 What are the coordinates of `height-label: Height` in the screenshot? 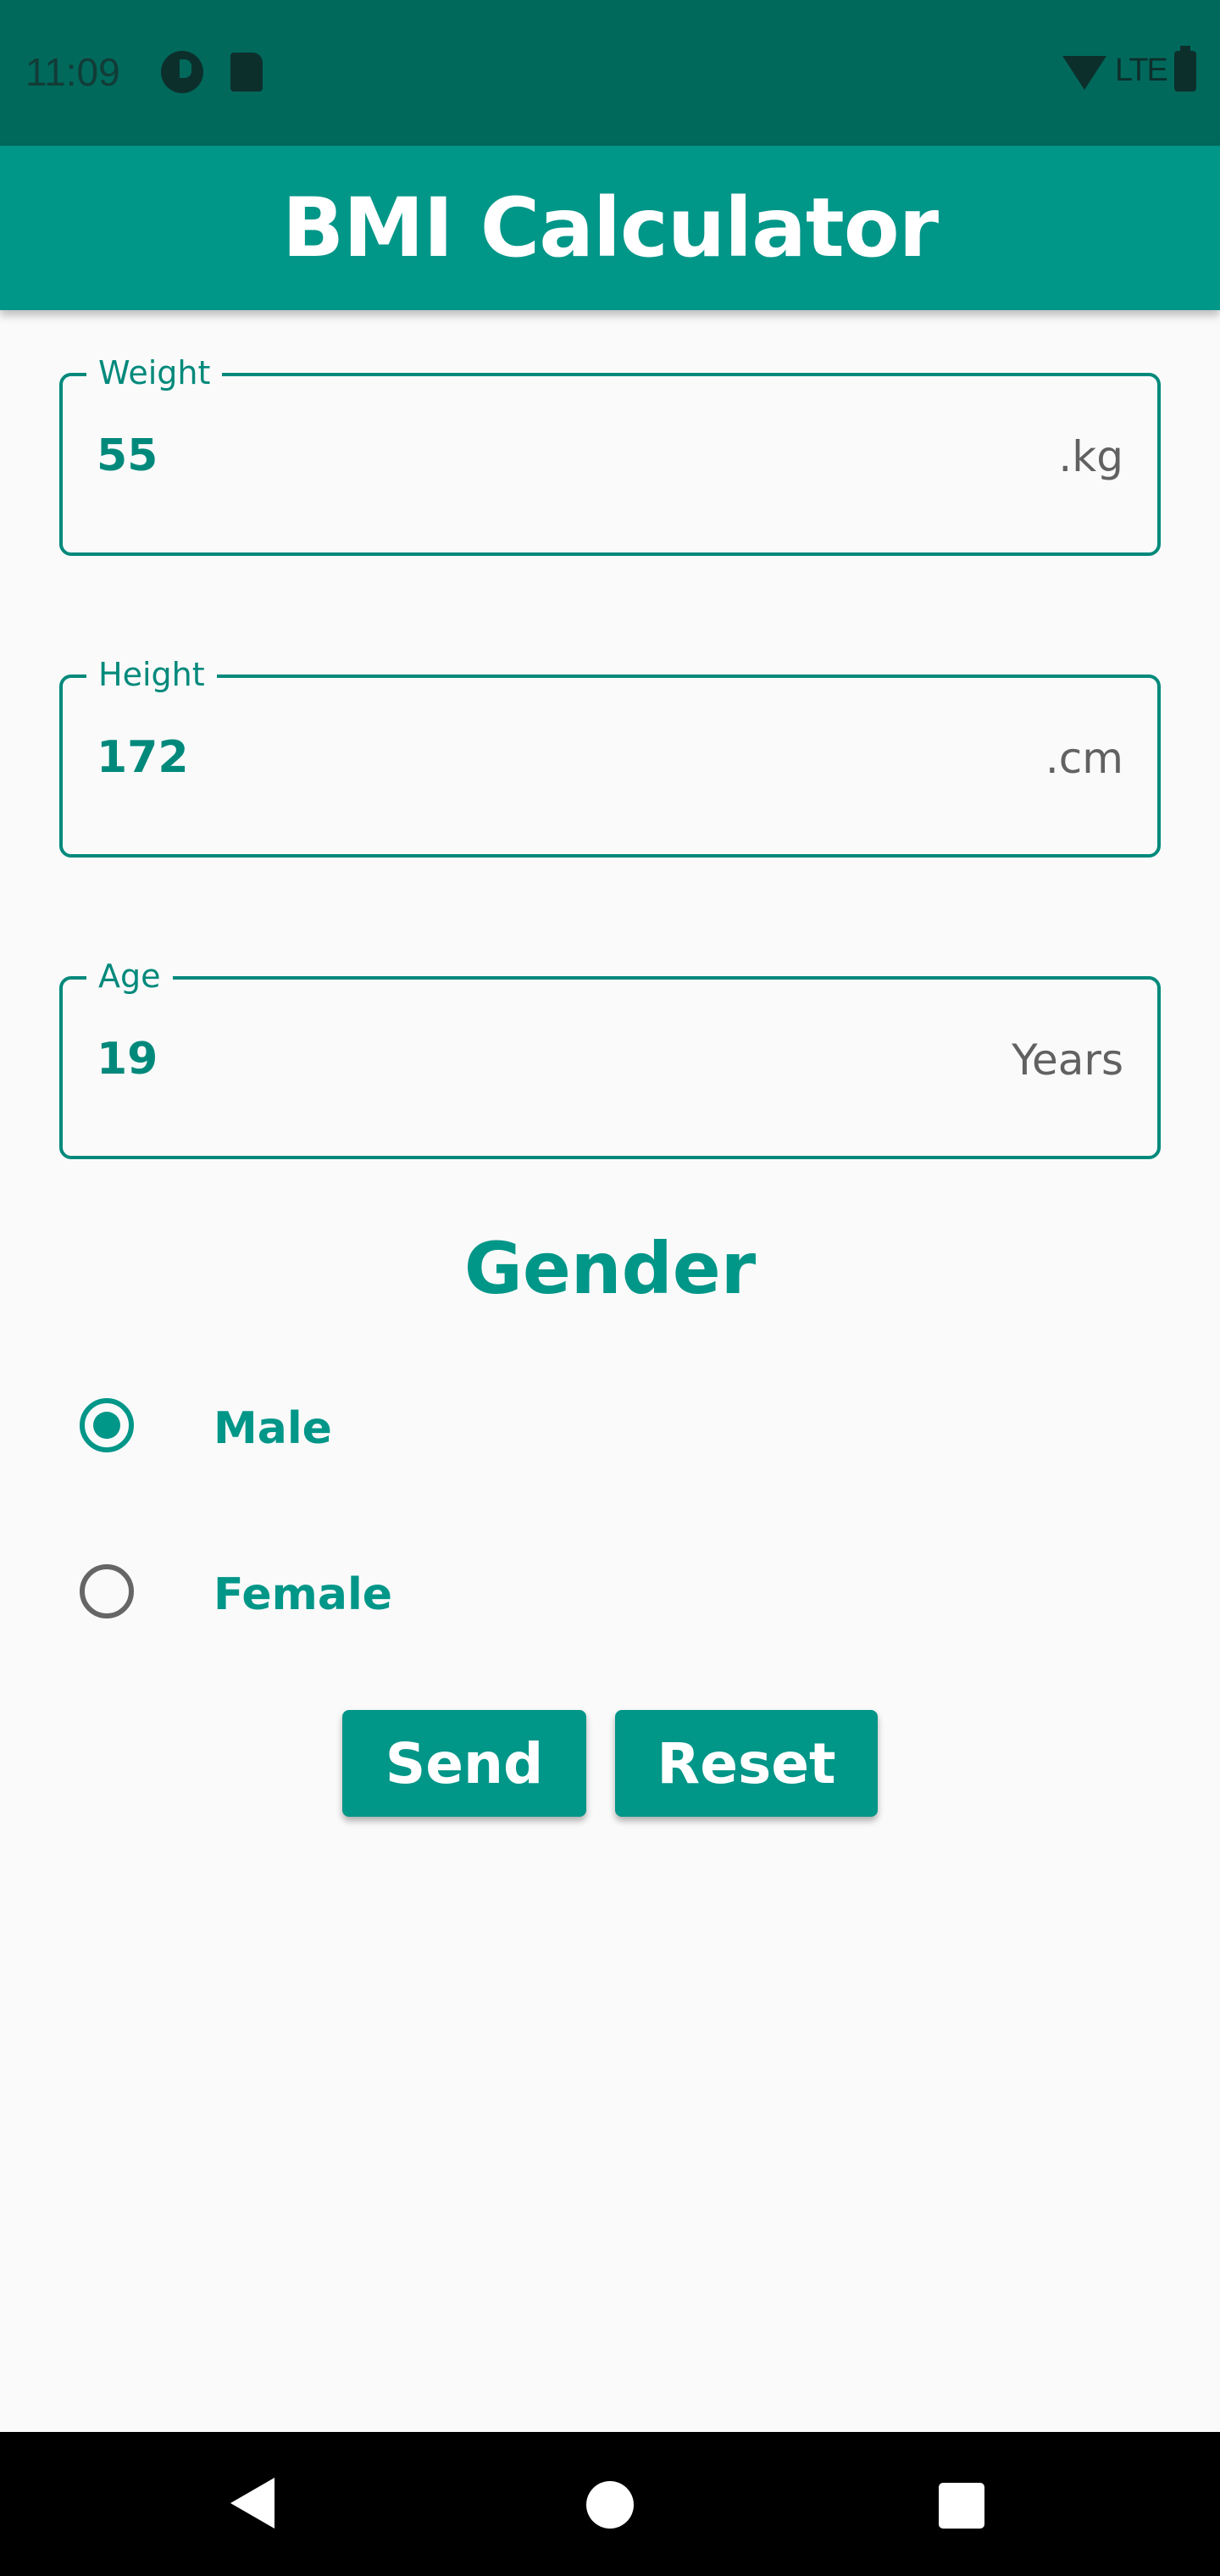 It's located at (151, 674).